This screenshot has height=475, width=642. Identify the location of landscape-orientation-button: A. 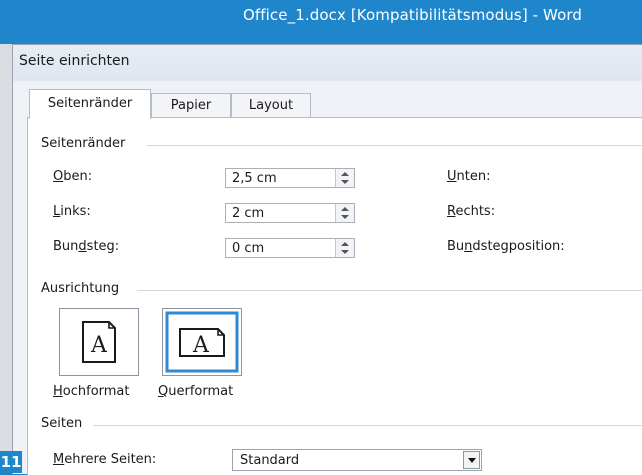
(202, 342).